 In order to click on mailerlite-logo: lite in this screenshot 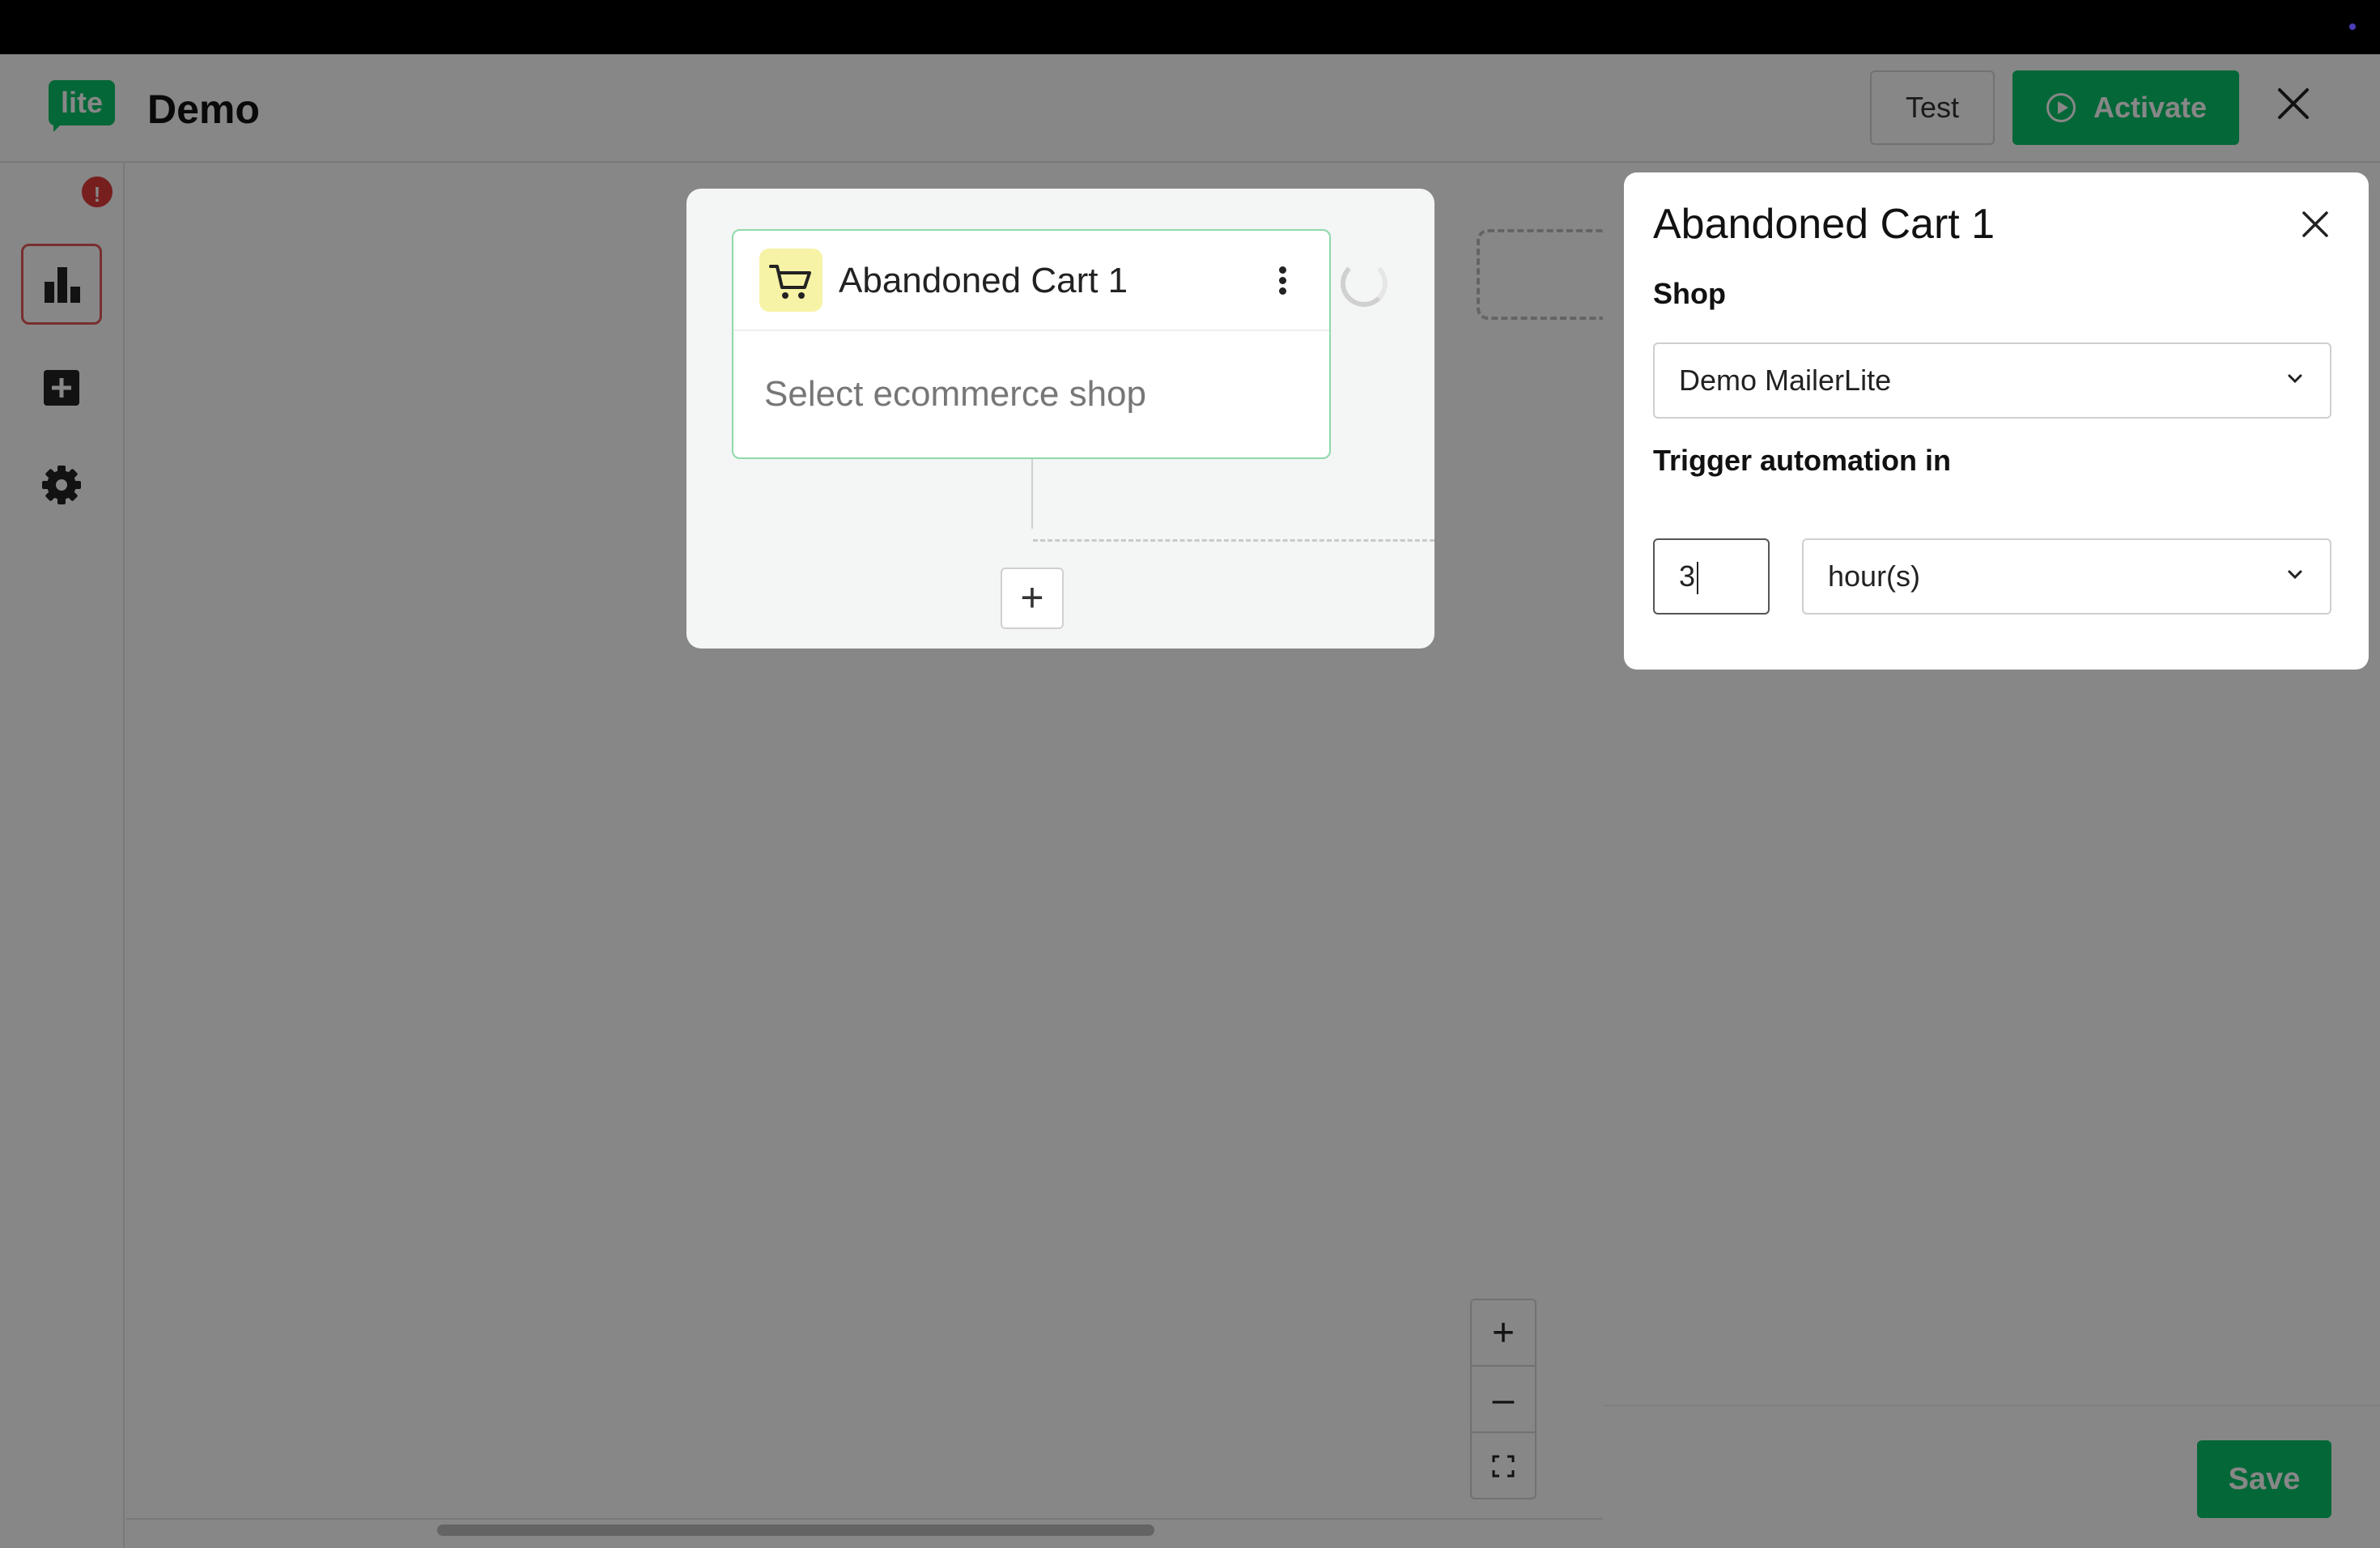, I will do `click(82, 106)`.